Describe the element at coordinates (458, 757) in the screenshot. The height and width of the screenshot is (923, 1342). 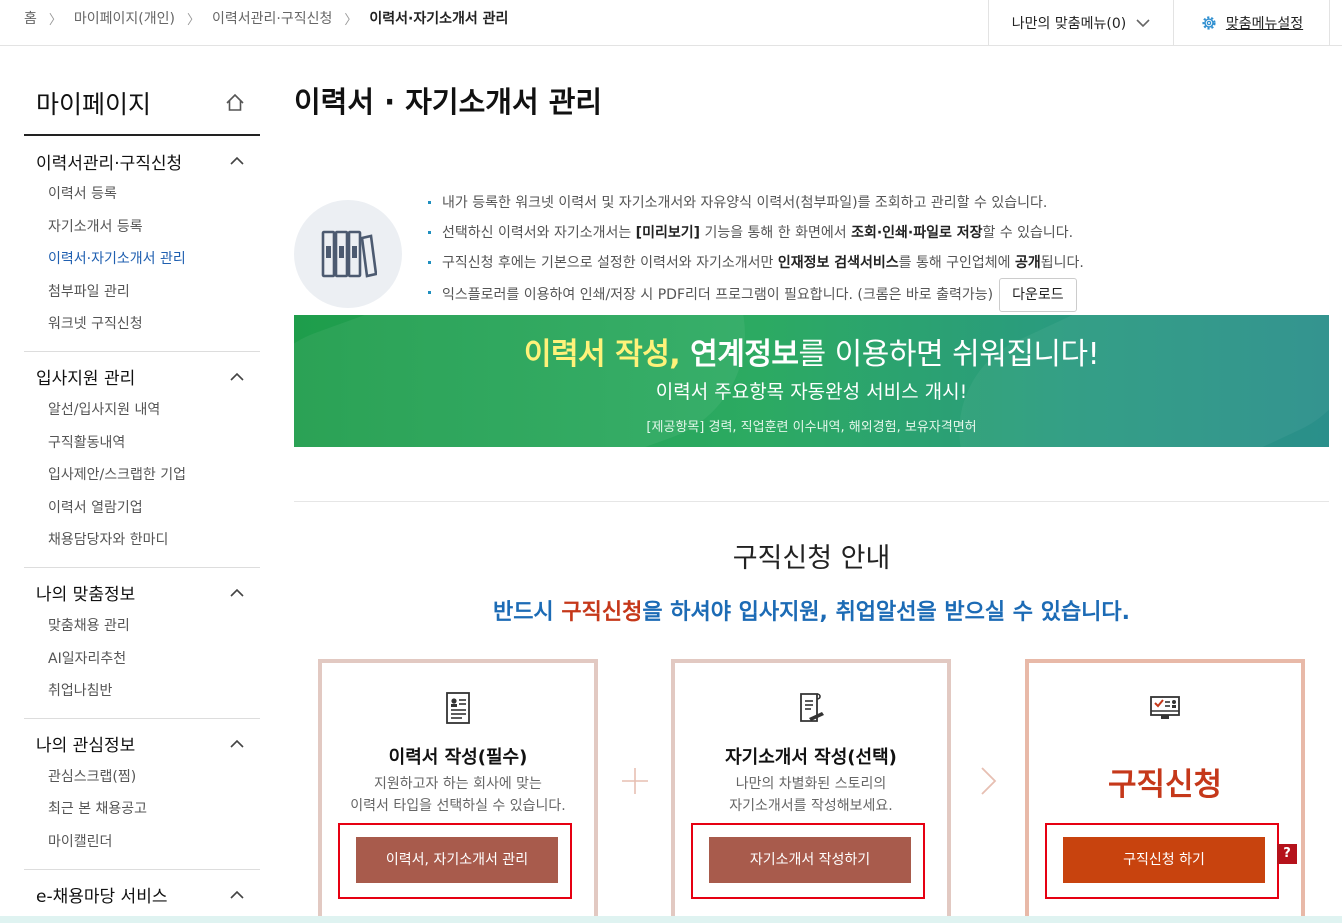
I see `card-title: 이력서 작성(필수)` at that location.